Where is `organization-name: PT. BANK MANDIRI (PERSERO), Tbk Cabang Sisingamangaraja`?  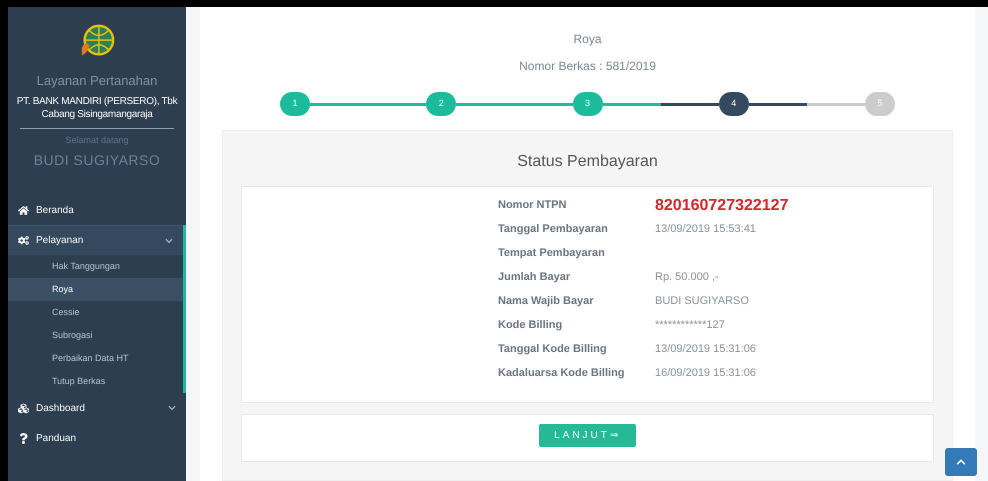 organization-name: PT. BANK MANDIRI (PERSERO), Tbk Cabang Sisingamangaraja is located at coordinates (97, 107).